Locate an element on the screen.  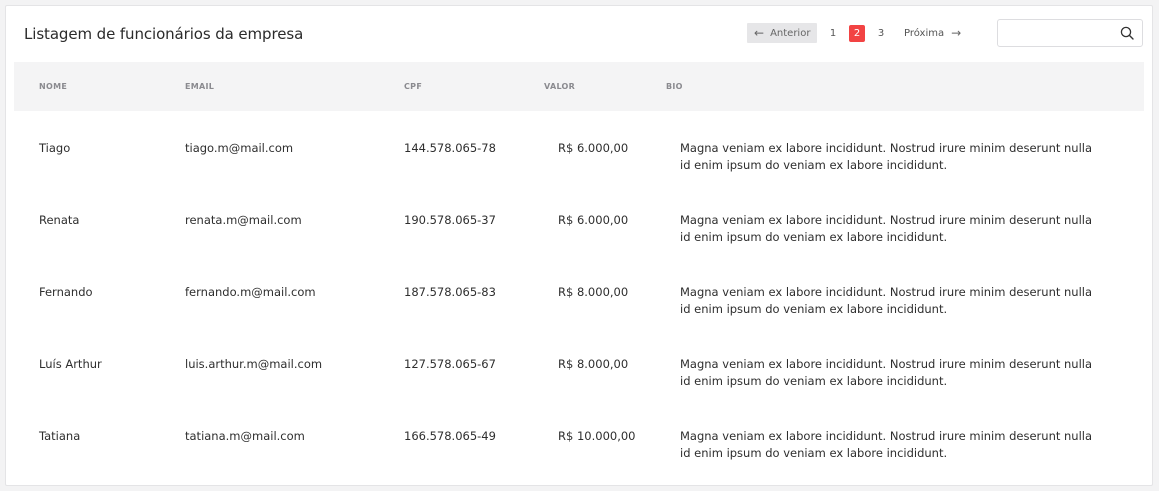
page-2-button: 2 is located at coordinates (857, 33).